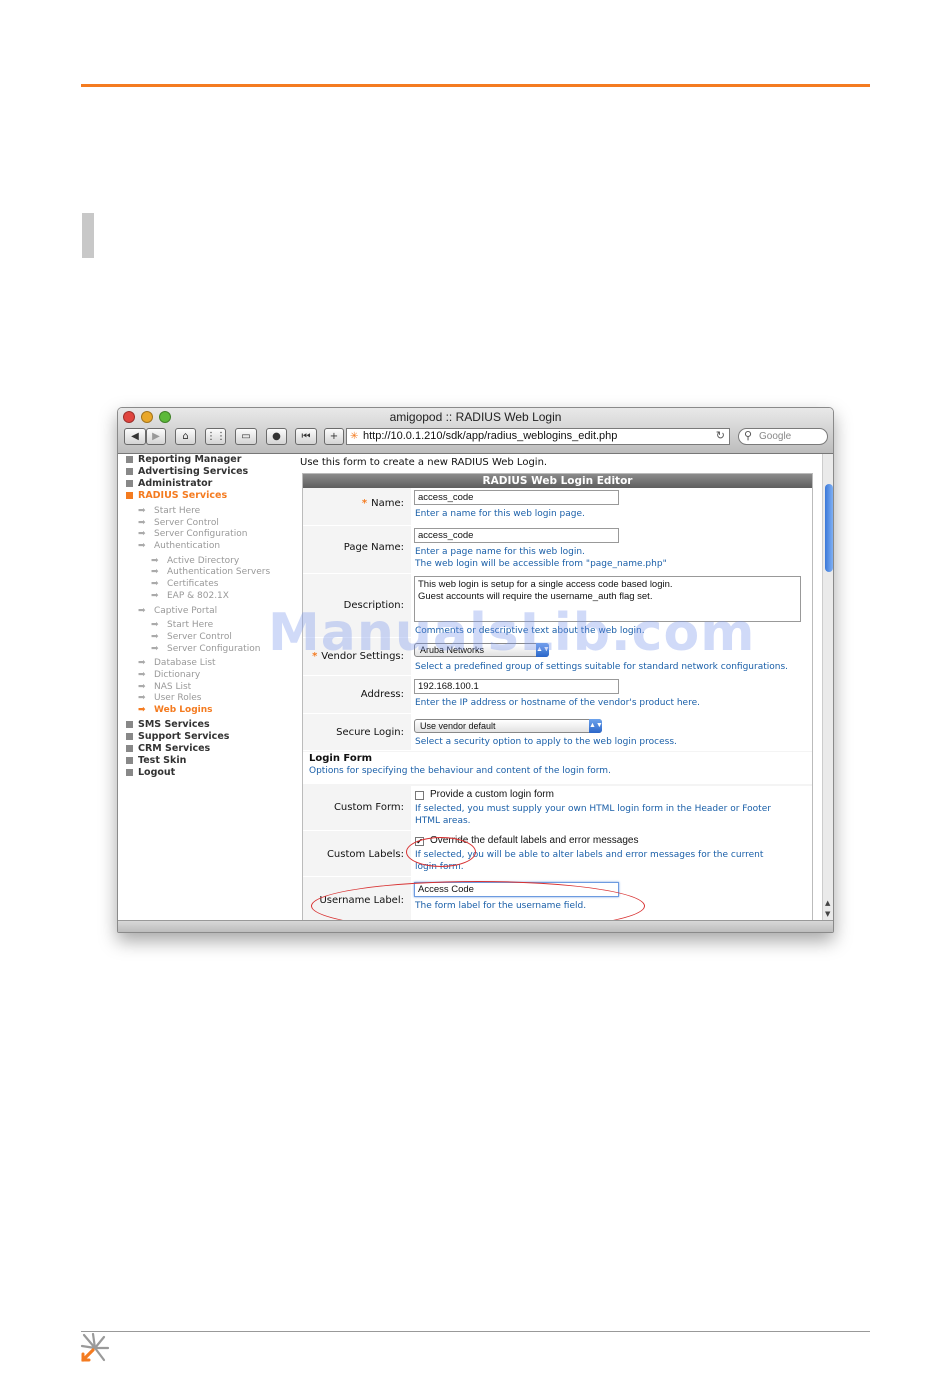 This screenshot has height=1378, width=950. Describe the element at coordinates (185, 663) in the screenshot. I see `nav-sub-label: Database List` at that location.